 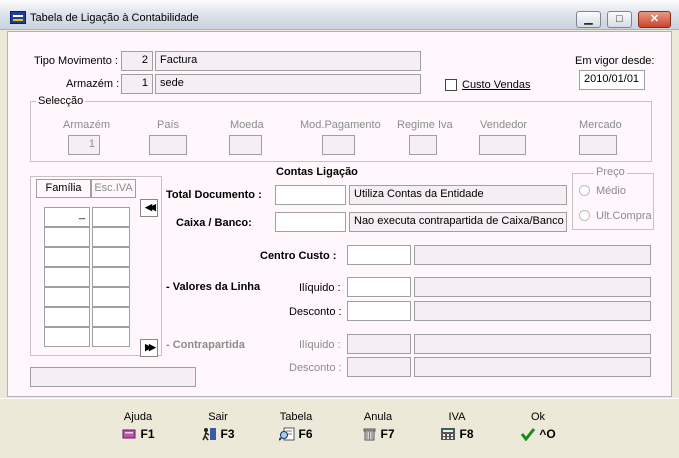 I want to click on preco-ultcompra-radio, so click(x=584, y=215).